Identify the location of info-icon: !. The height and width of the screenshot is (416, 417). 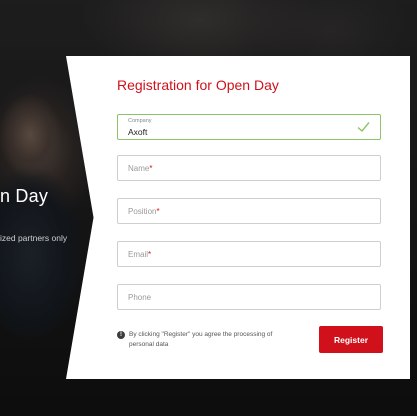
(121, 335).